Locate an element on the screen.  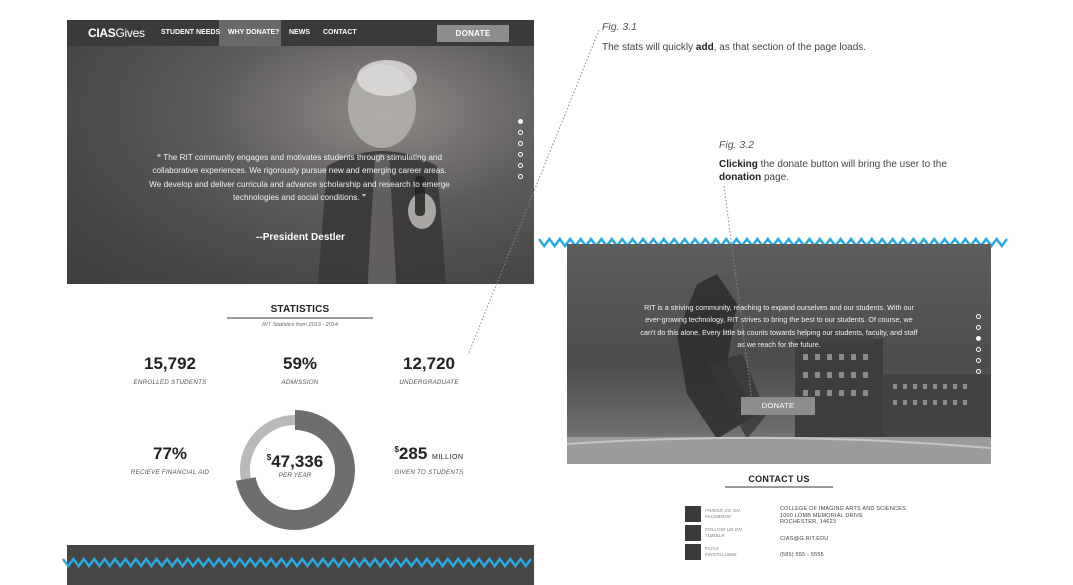
fig2-leader-line is located at coordinates (738, 293).